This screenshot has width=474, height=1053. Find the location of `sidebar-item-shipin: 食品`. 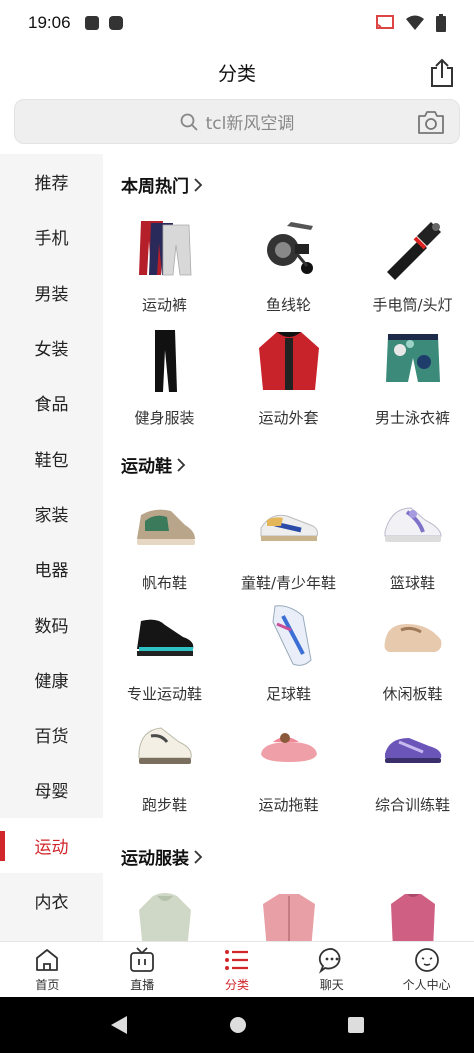

sidebar-item-shipin: 食品 is located at coordinates (51, 402).